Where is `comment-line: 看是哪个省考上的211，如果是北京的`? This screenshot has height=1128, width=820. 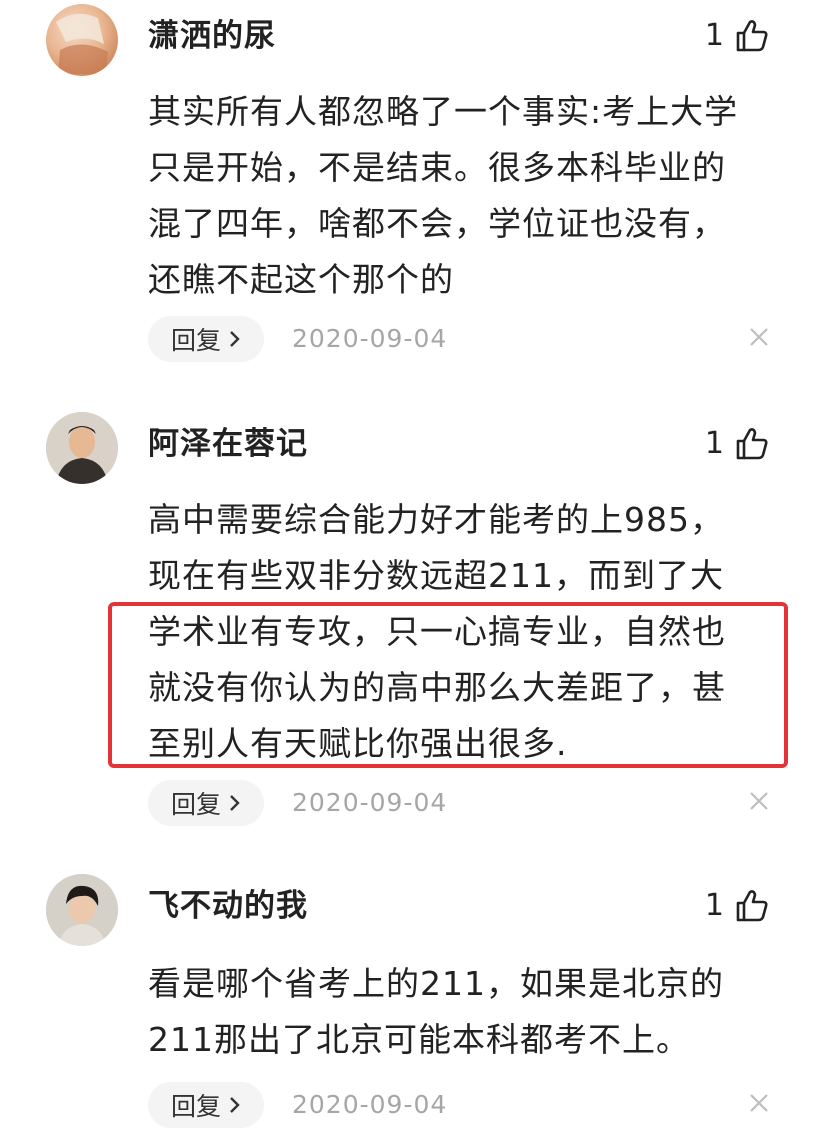
comment-line: 看是哪个省考上的211，如果是北京的 is located at coordinates (436, 983).